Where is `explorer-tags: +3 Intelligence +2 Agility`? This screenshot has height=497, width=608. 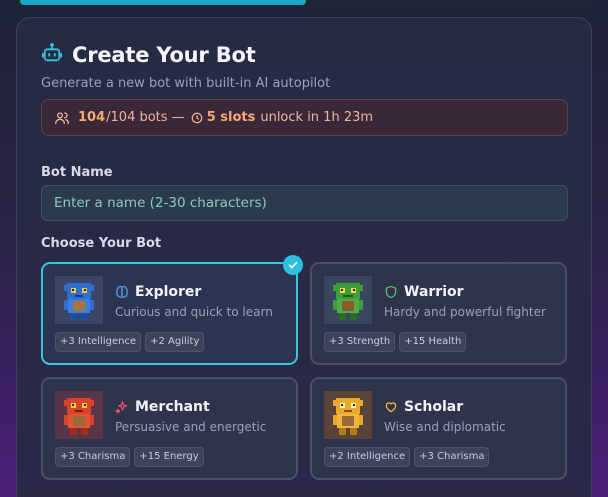
explorer-tags: +3 Intelligence +2 Agility is located at coordinates (130, 342).